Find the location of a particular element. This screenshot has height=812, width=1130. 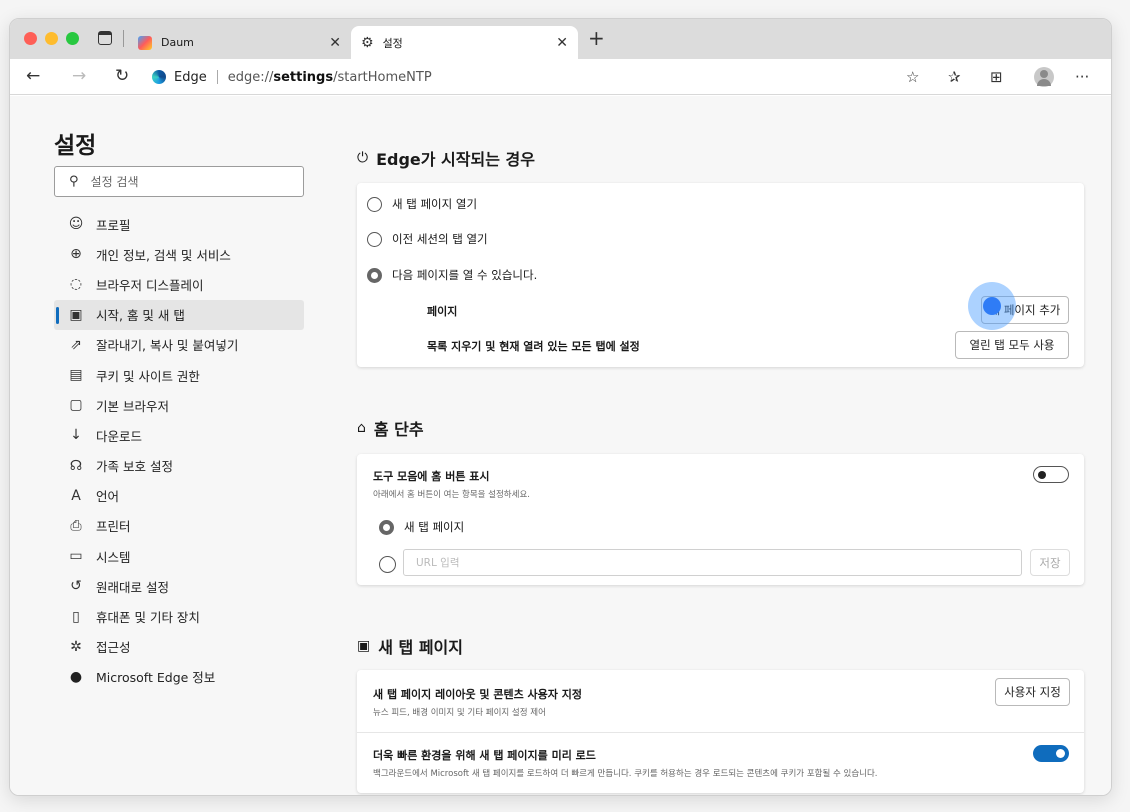

browser-icon: ▢ is located at coordinates (76, 405).